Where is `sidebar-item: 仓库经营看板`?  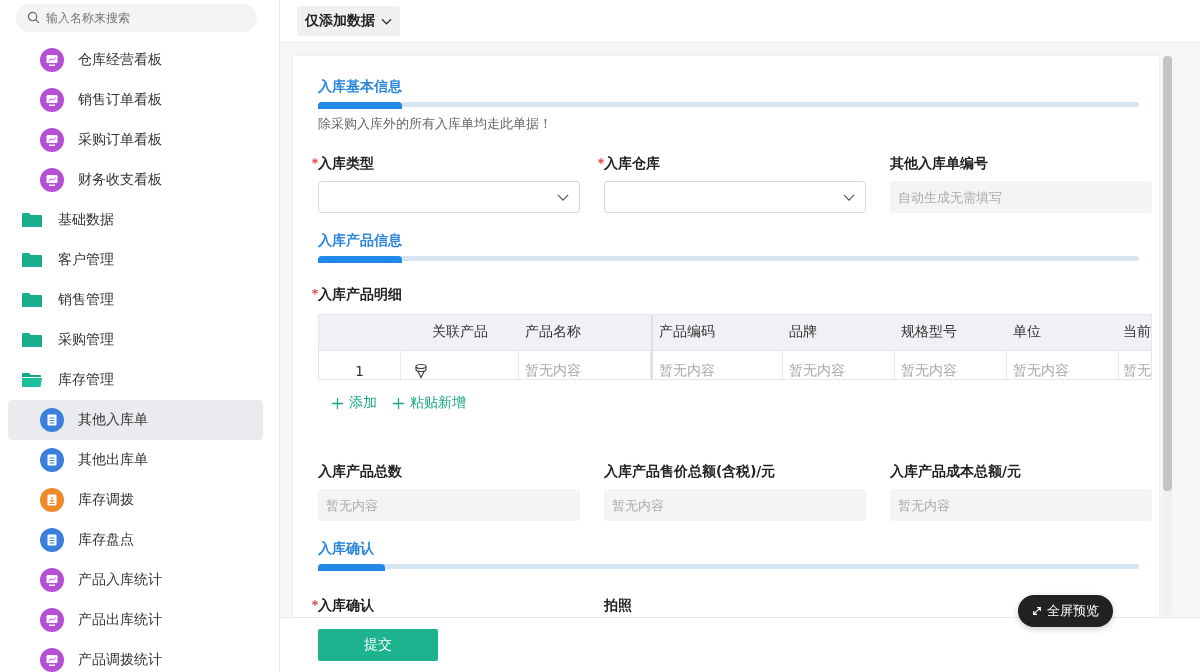 sidebar-item: 仓库经营看板 is located at coordinates (135, 60).